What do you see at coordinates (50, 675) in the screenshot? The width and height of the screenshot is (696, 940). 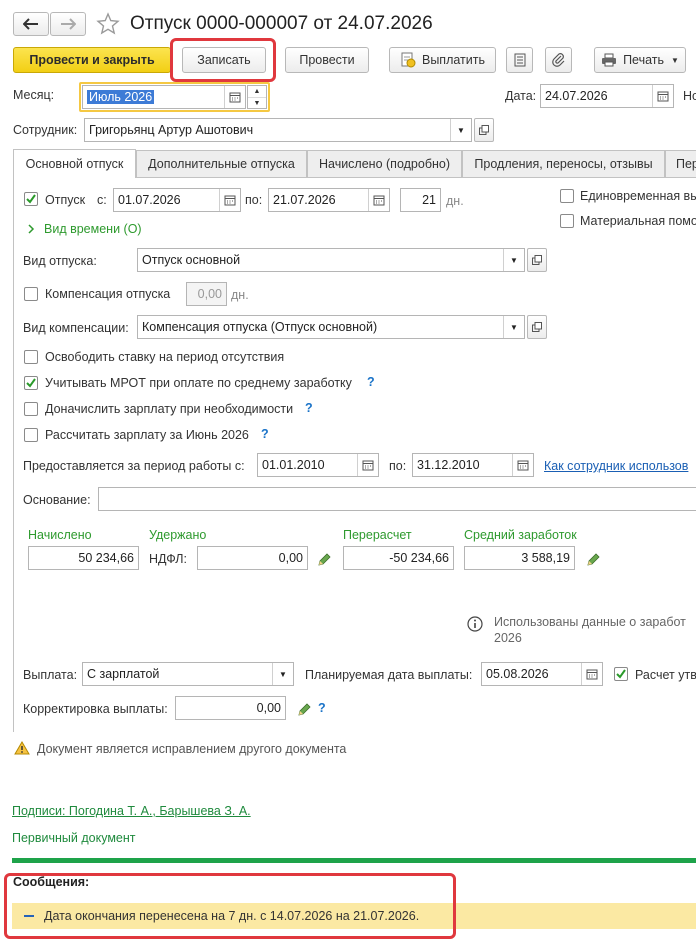 I see `payment-label: Выплата:` at bounding box center [50, 675].